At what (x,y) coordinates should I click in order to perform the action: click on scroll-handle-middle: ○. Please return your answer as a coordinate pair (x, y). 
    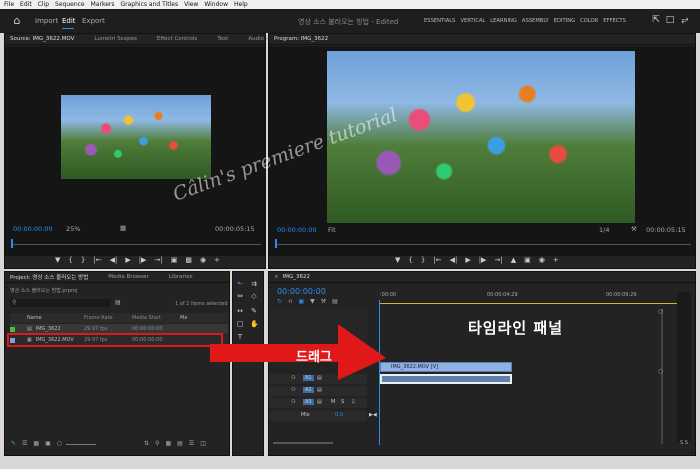
    Looking at the image, I should click on (660, 371).